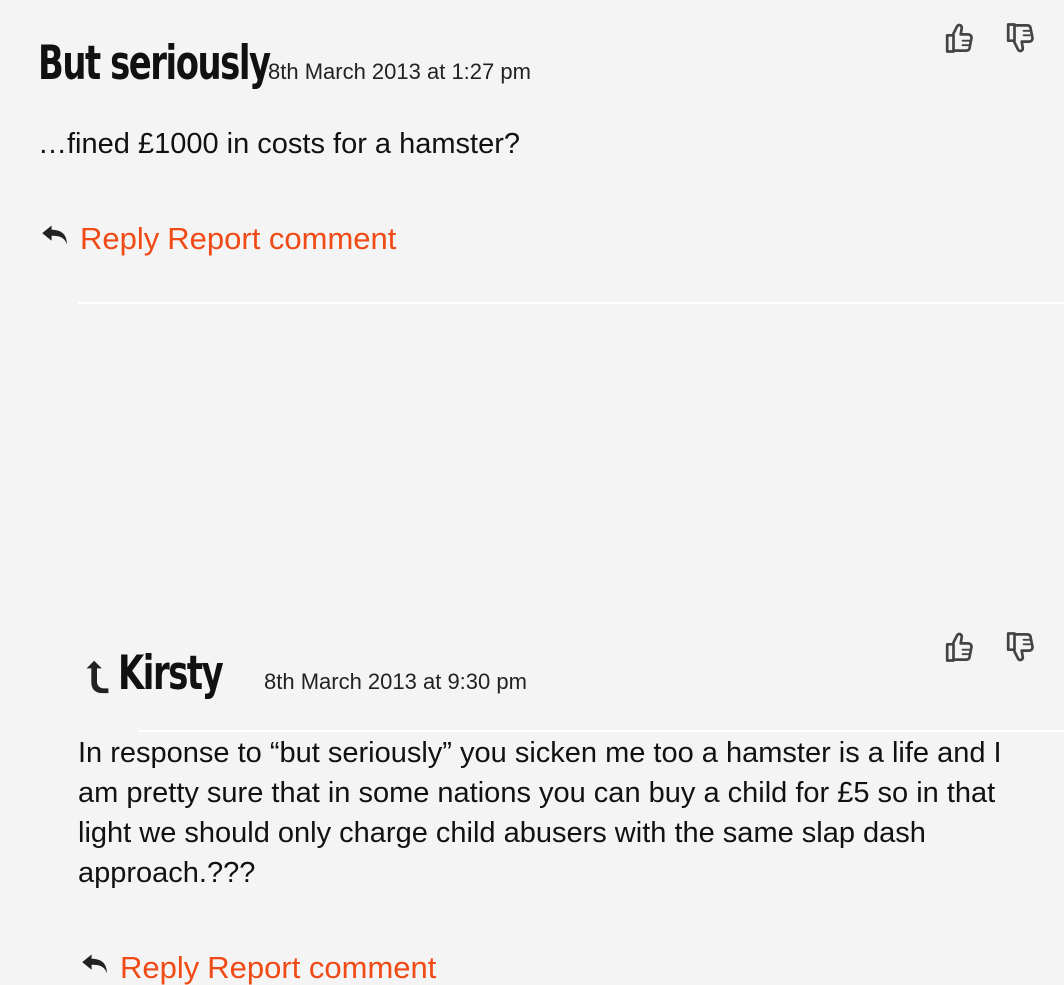  I want to click on comment-timestamp: 8th March 2013 at 9:30 pm, so click(395, 681).